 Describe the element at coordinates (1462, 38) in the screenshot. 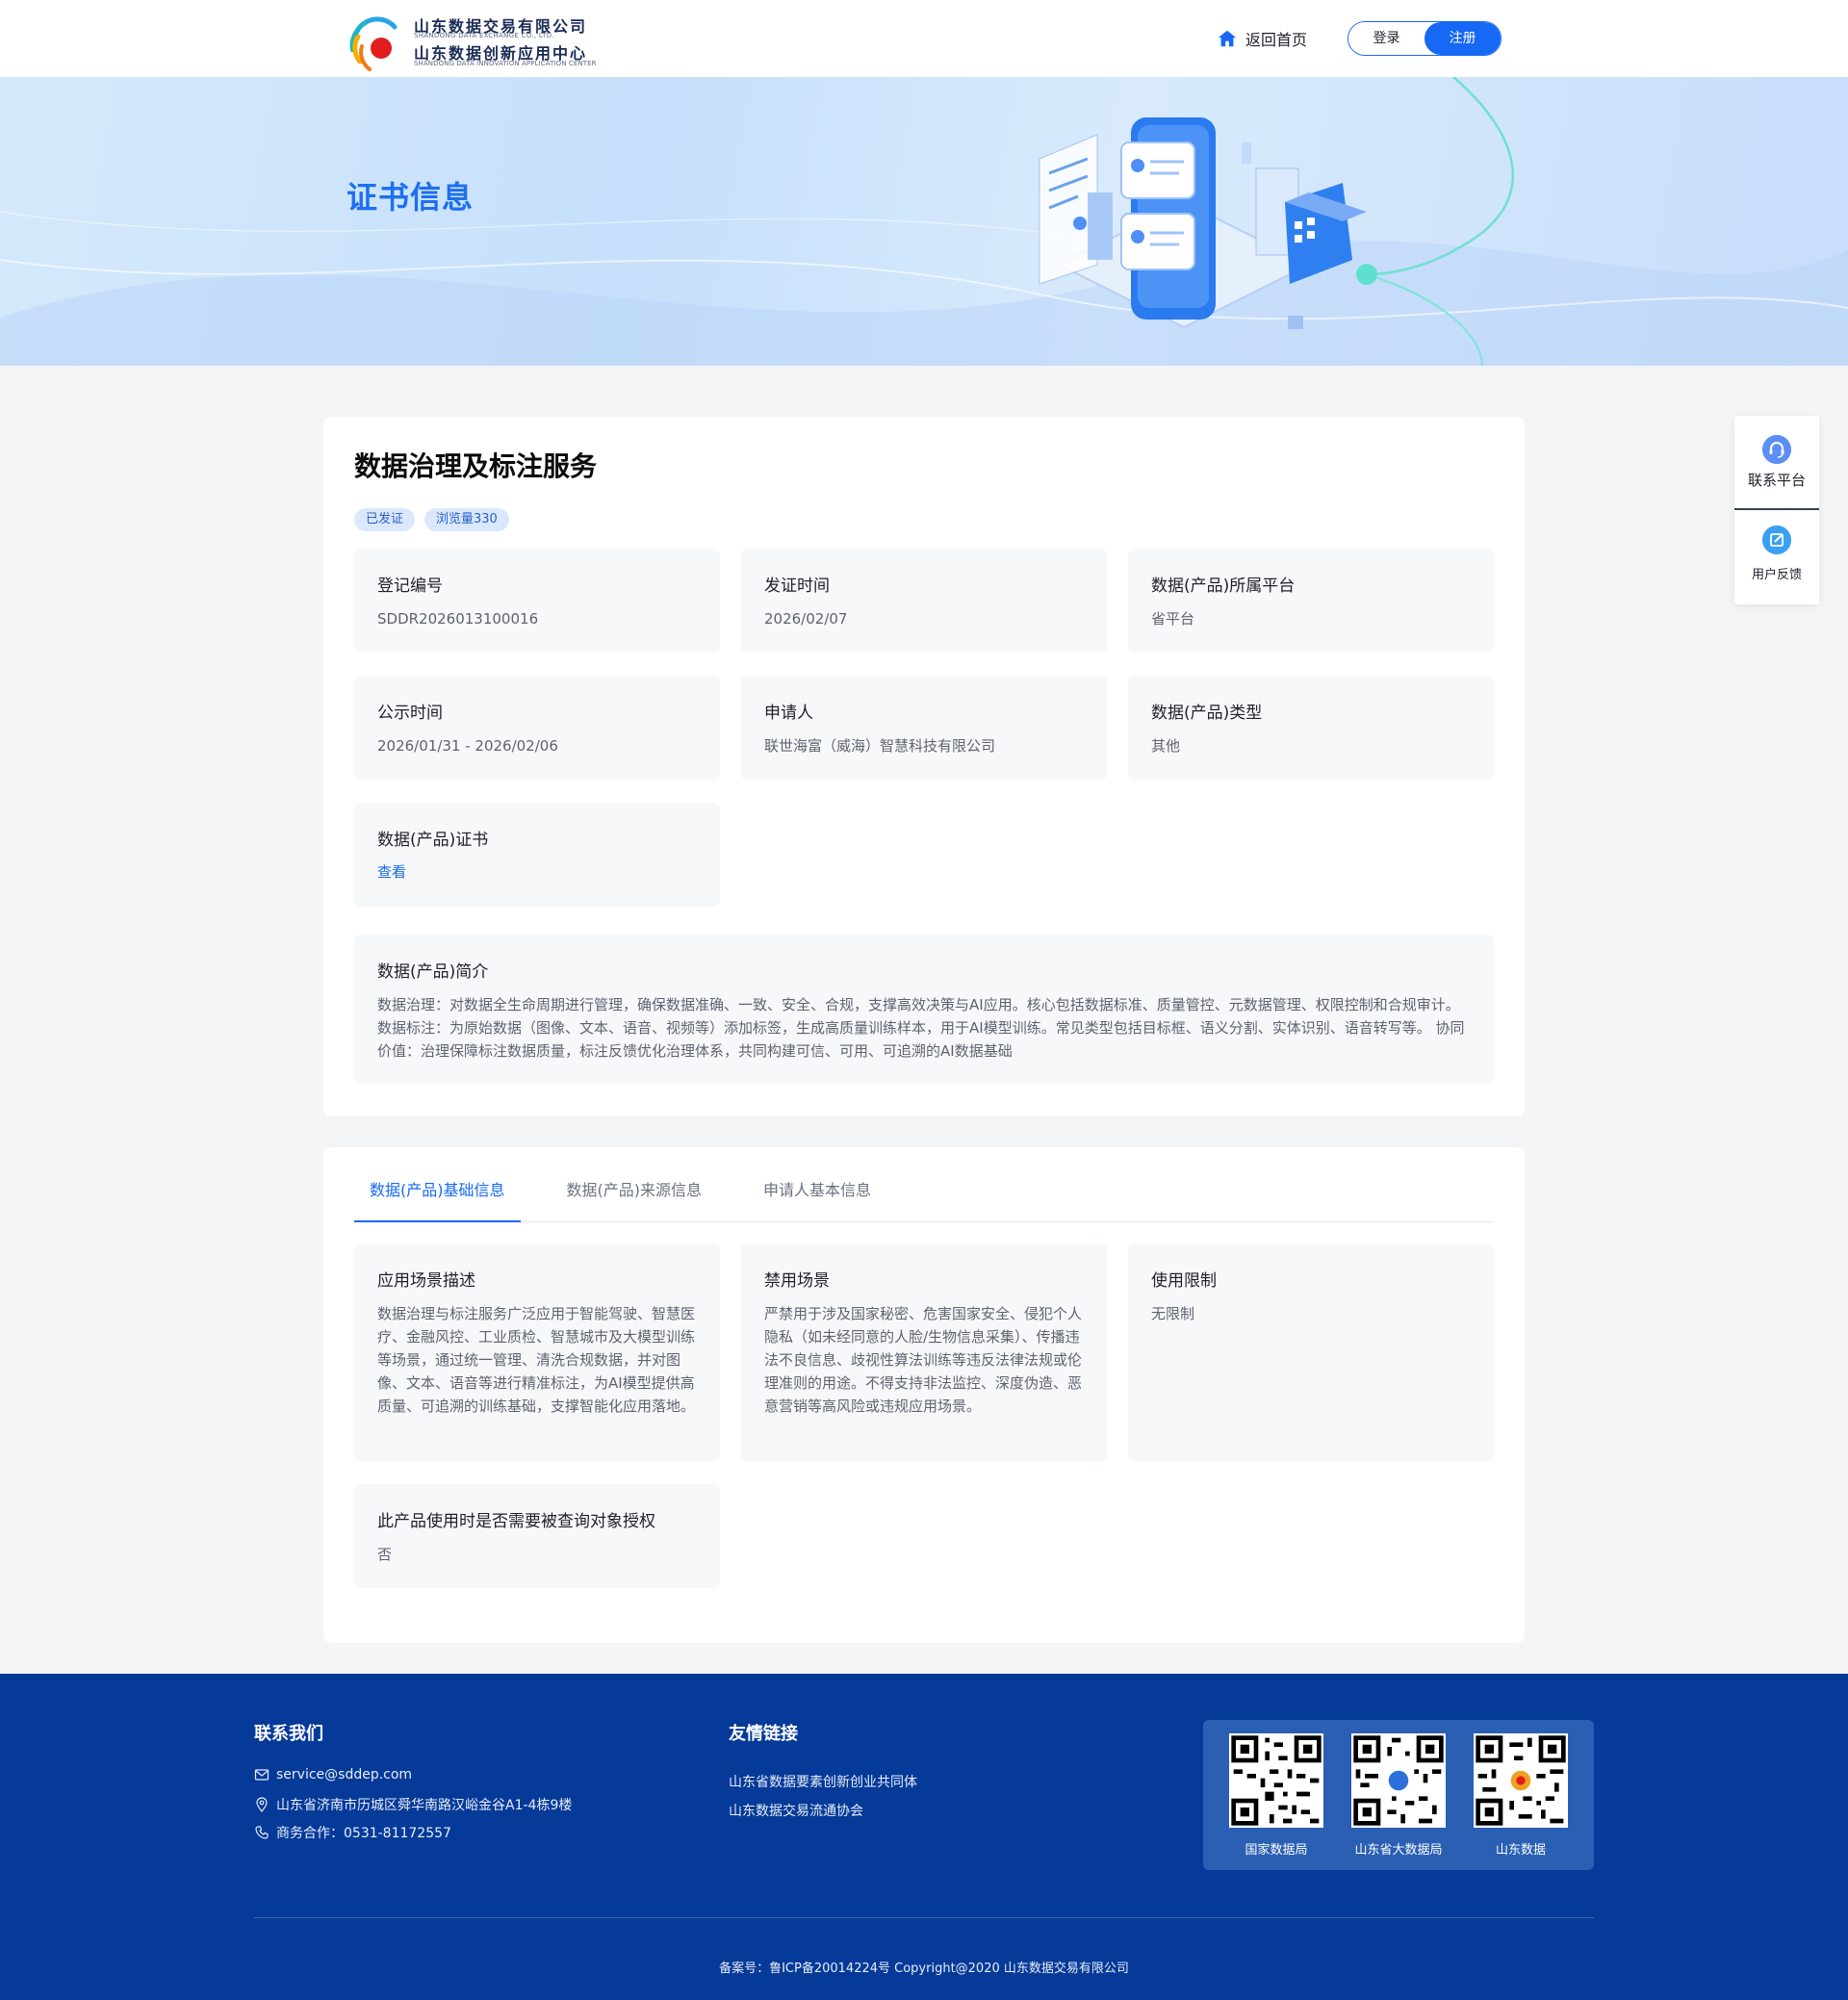

I see `register-button: 注册` at that location.